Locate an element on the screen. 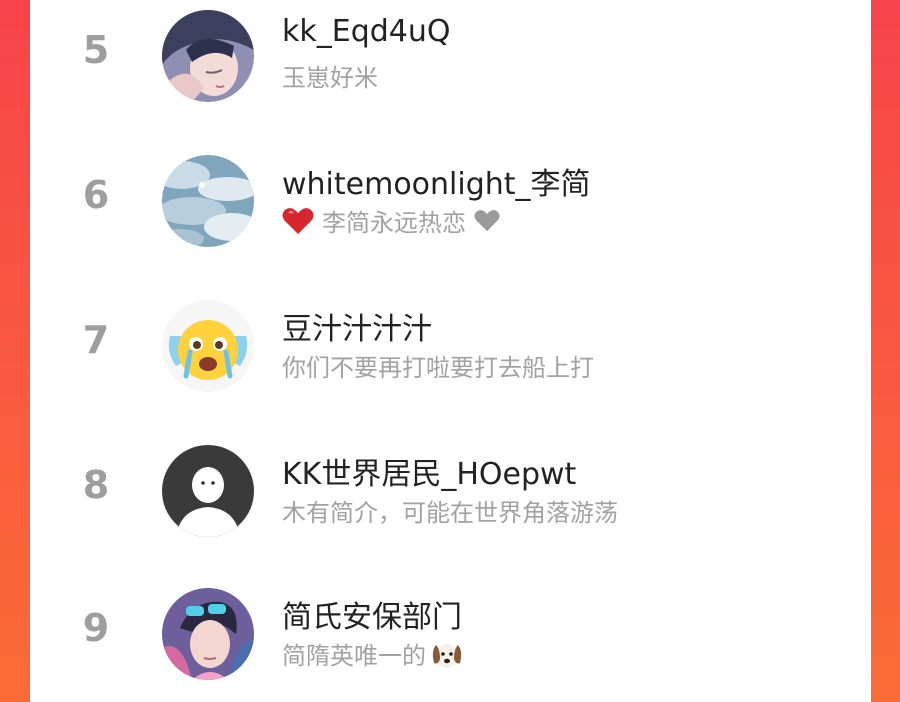  bio-text: 玉崽好米 is located at coordinates (330, 78).